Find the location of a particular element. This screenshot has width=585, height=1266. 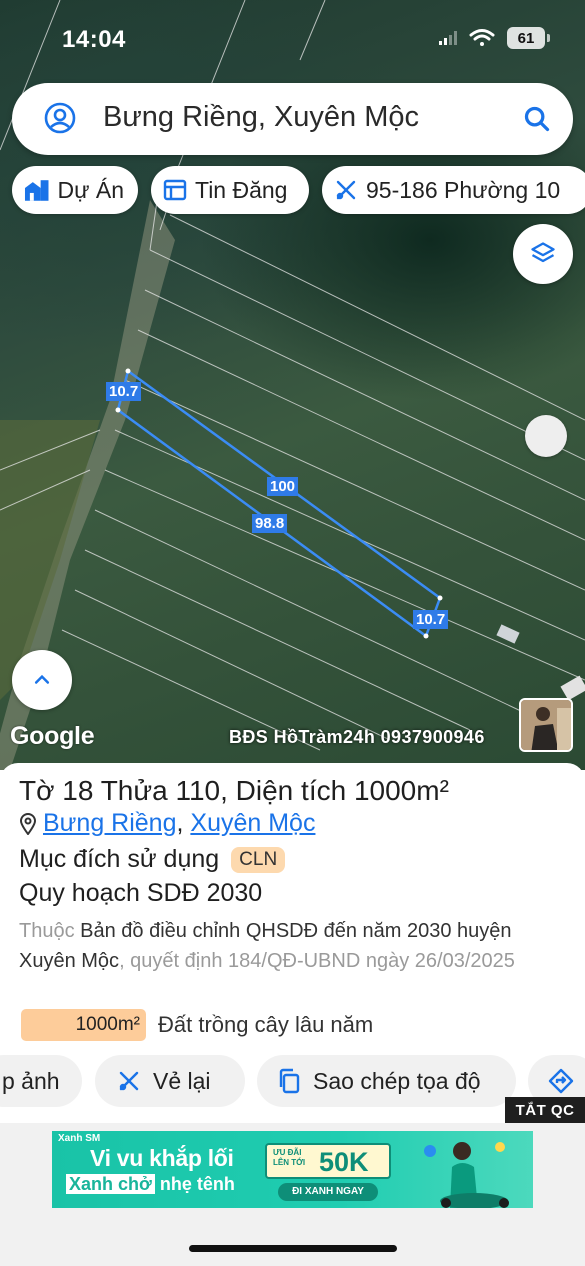

status-icons: 61 is located at coordinates (494, 38).